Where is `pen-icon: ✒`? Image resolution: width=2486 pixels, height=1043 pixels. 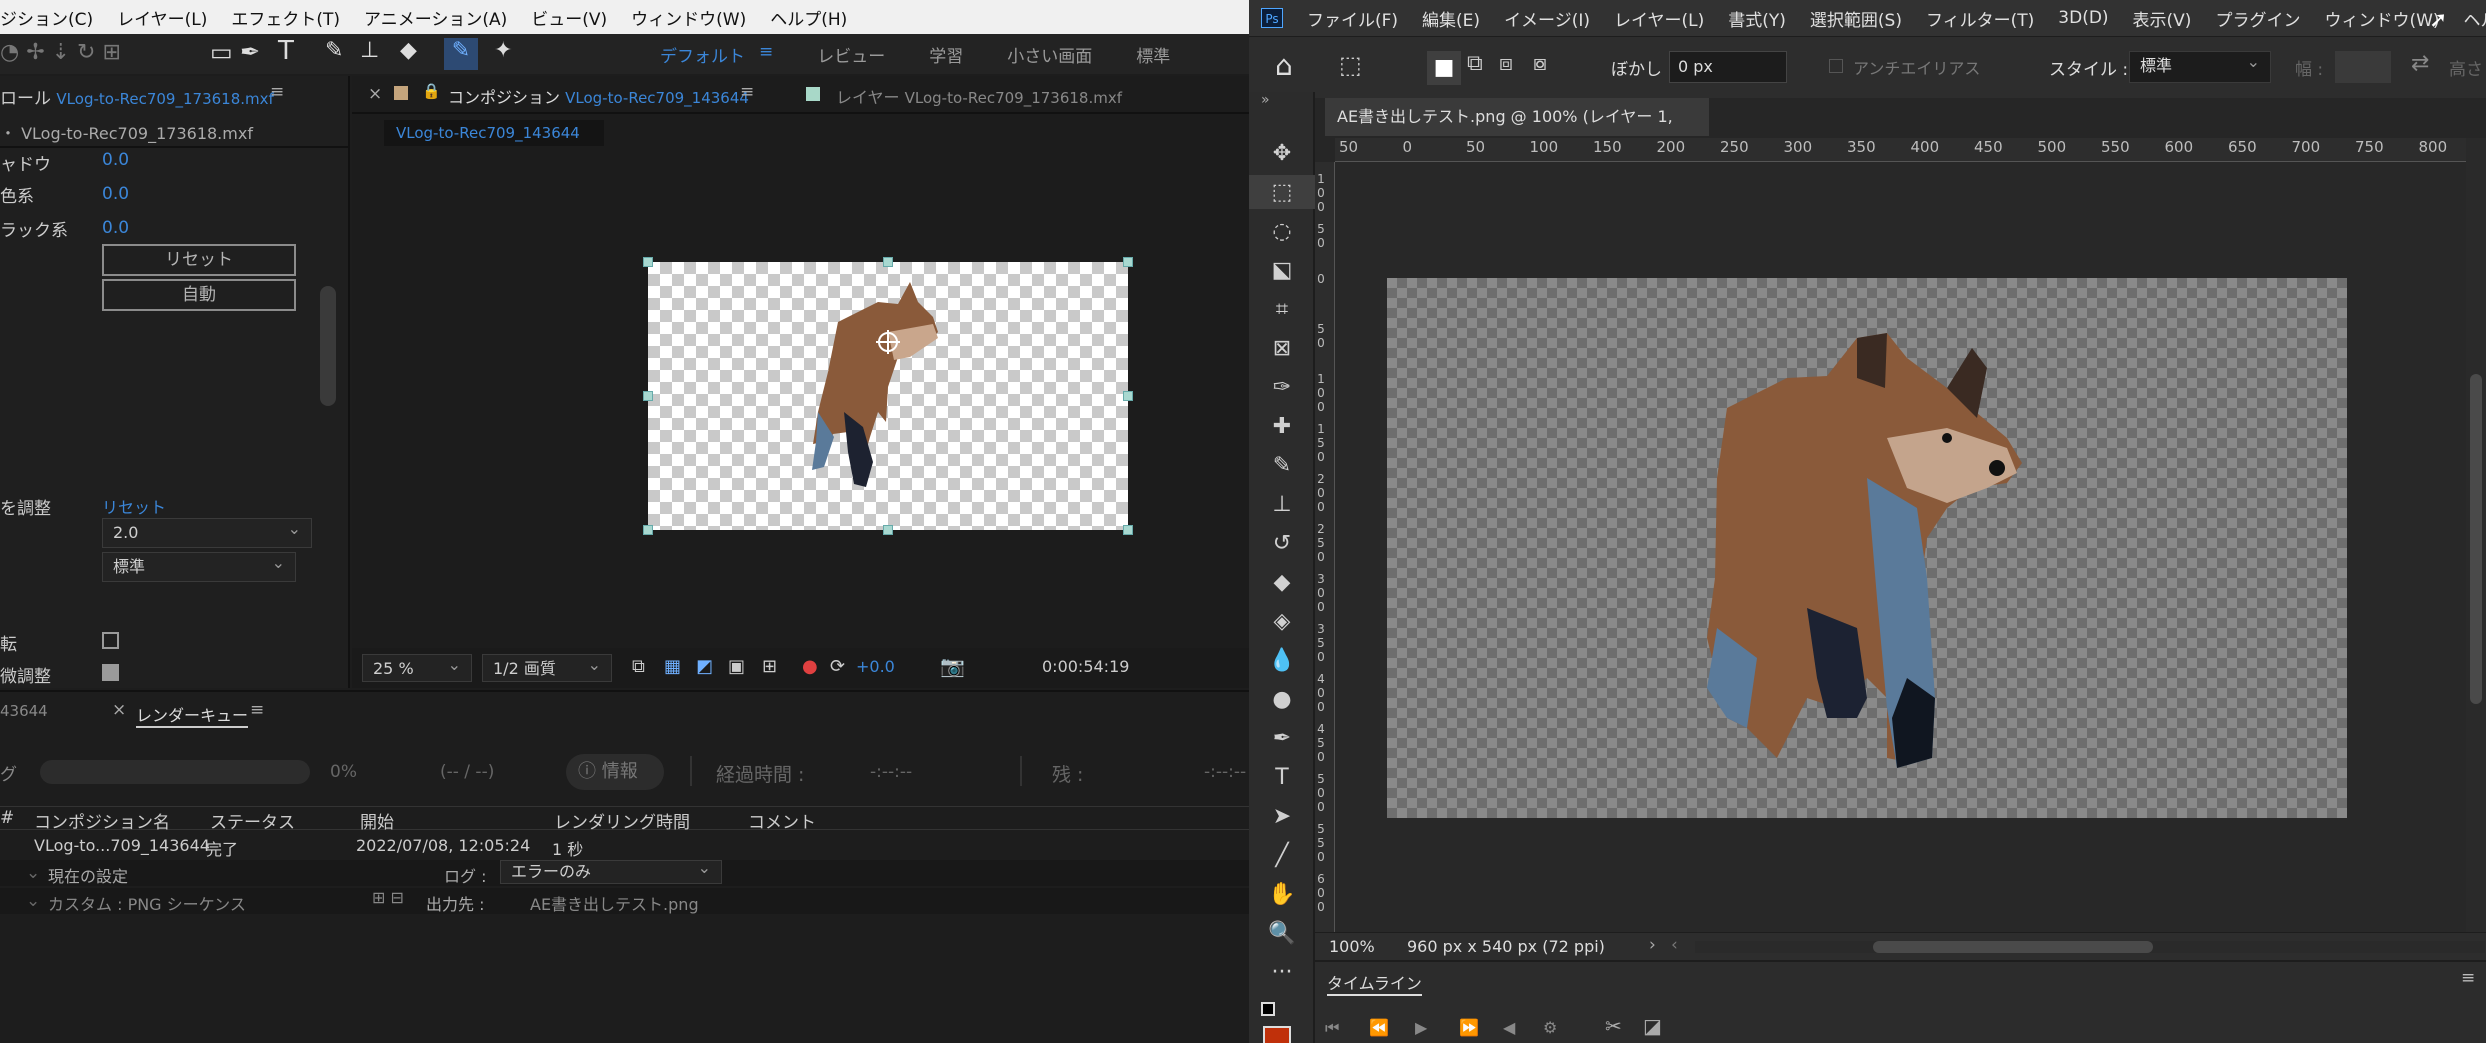
pen-icon: ✒ is located at coordinates (1282, 738).